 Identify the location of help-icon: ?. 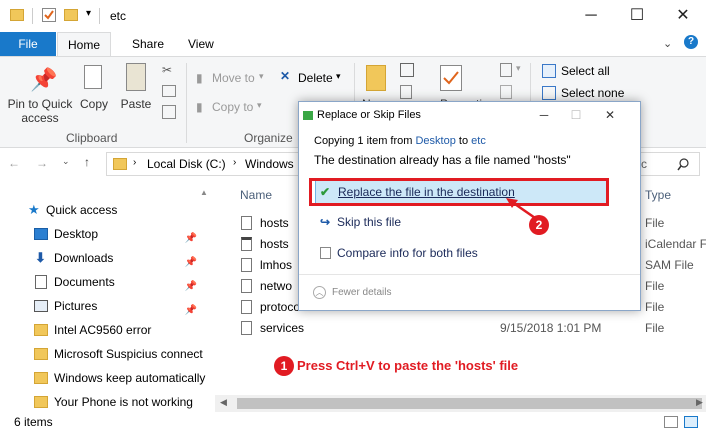
(691, 42).